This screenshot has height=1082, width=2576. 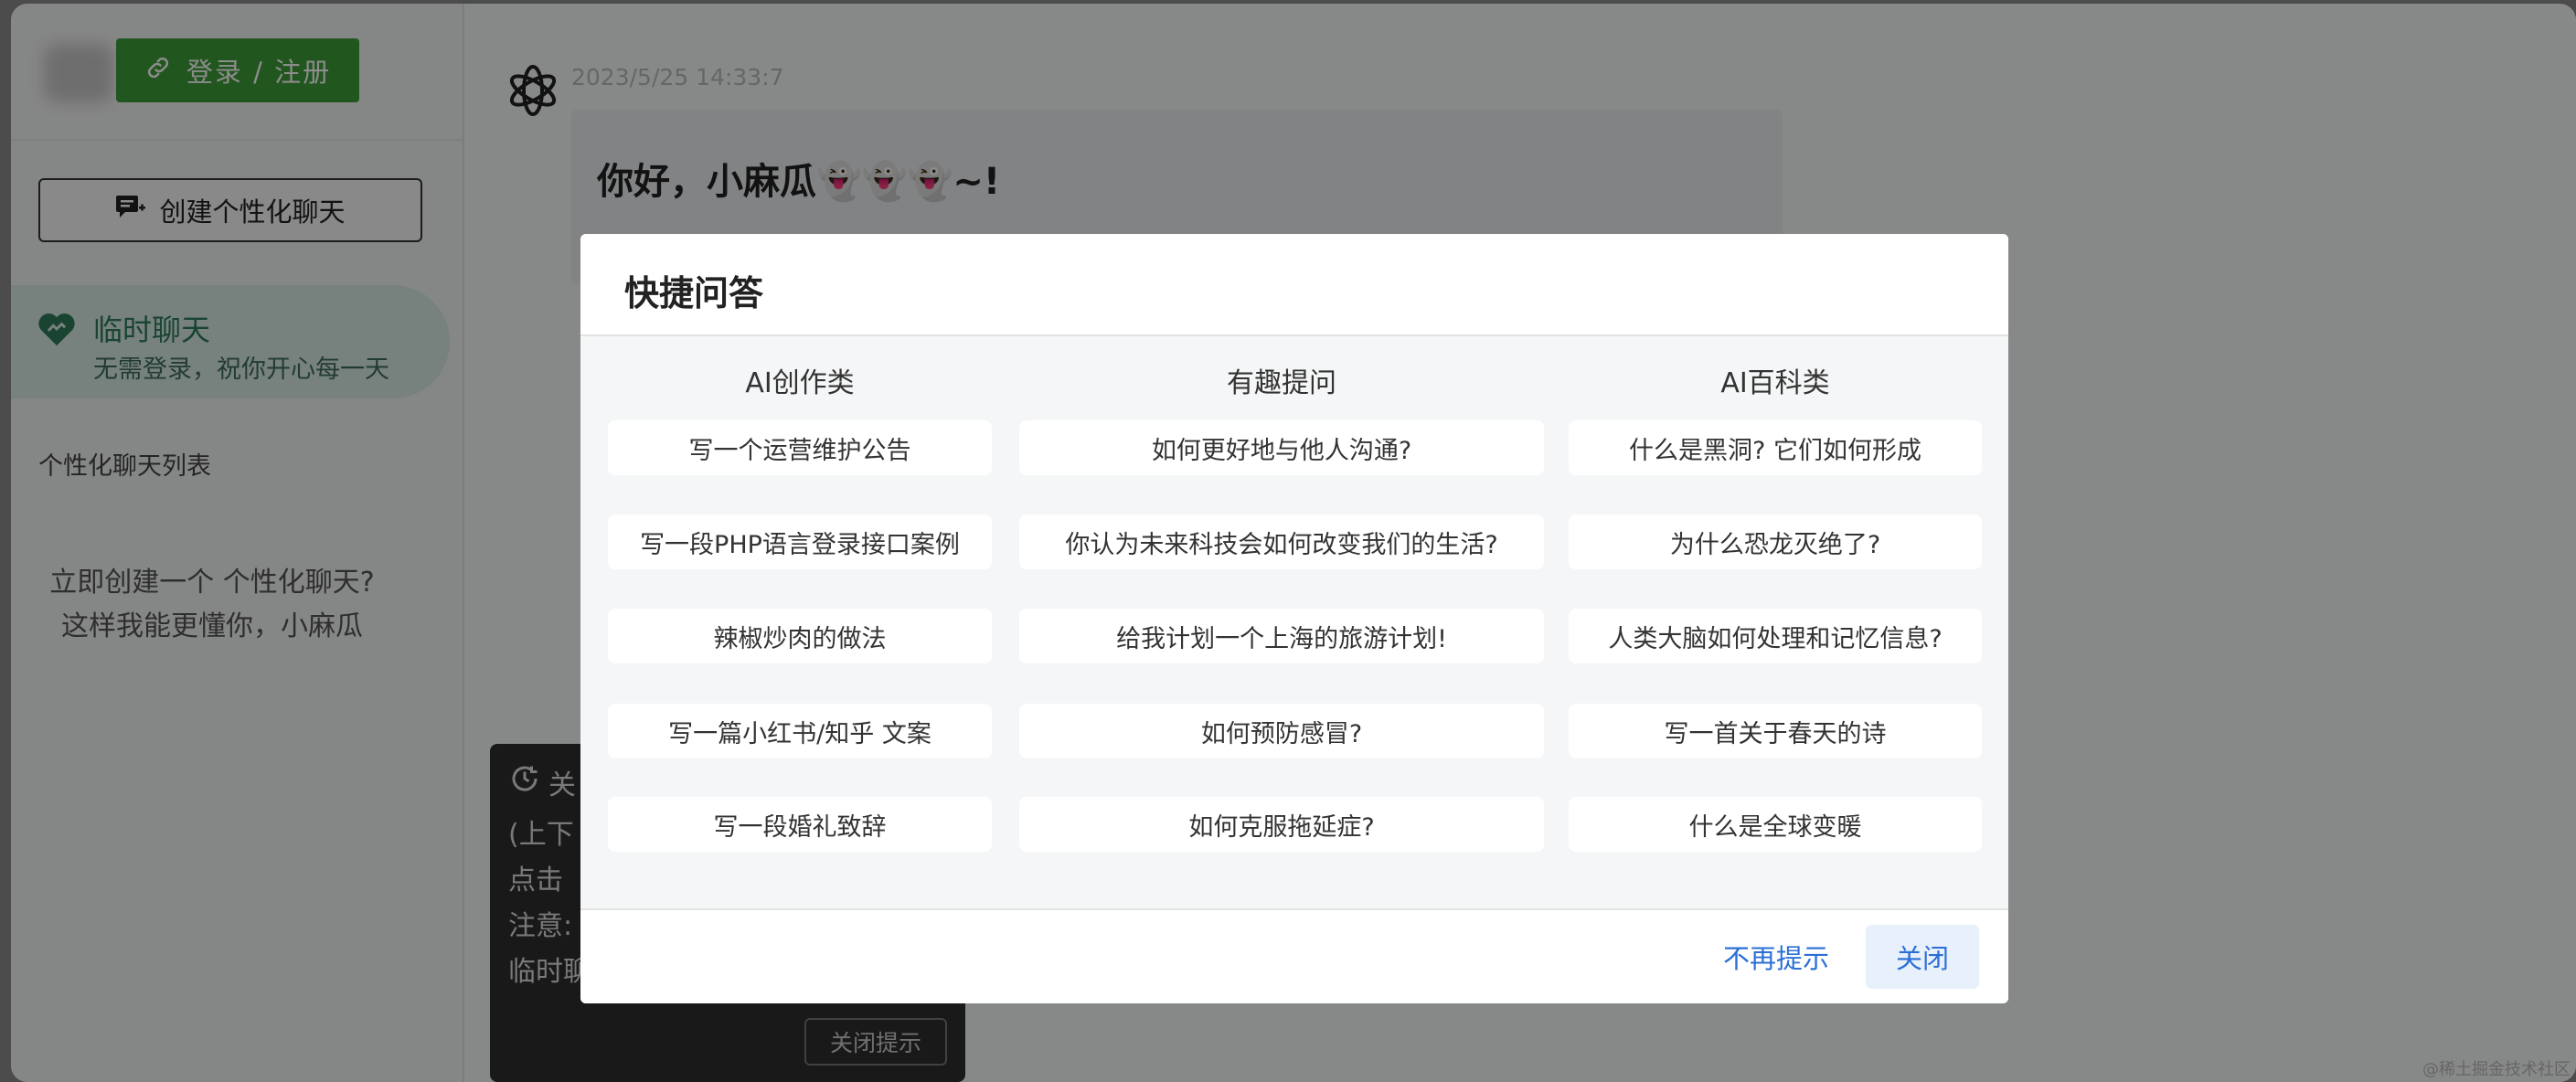 I want to click on quick-question-button: 人类大脑如何处理和记忆信息?, so click(x=1775, y=636).